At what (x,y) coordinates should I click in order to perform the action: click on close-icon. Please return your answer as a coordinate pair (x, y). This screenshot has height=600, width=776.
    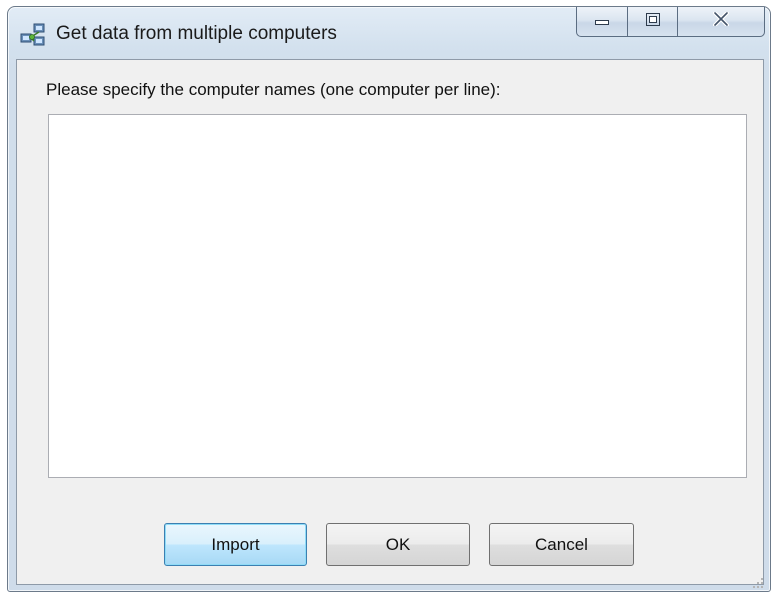
    Looking at the image, I should click on (721, 21).